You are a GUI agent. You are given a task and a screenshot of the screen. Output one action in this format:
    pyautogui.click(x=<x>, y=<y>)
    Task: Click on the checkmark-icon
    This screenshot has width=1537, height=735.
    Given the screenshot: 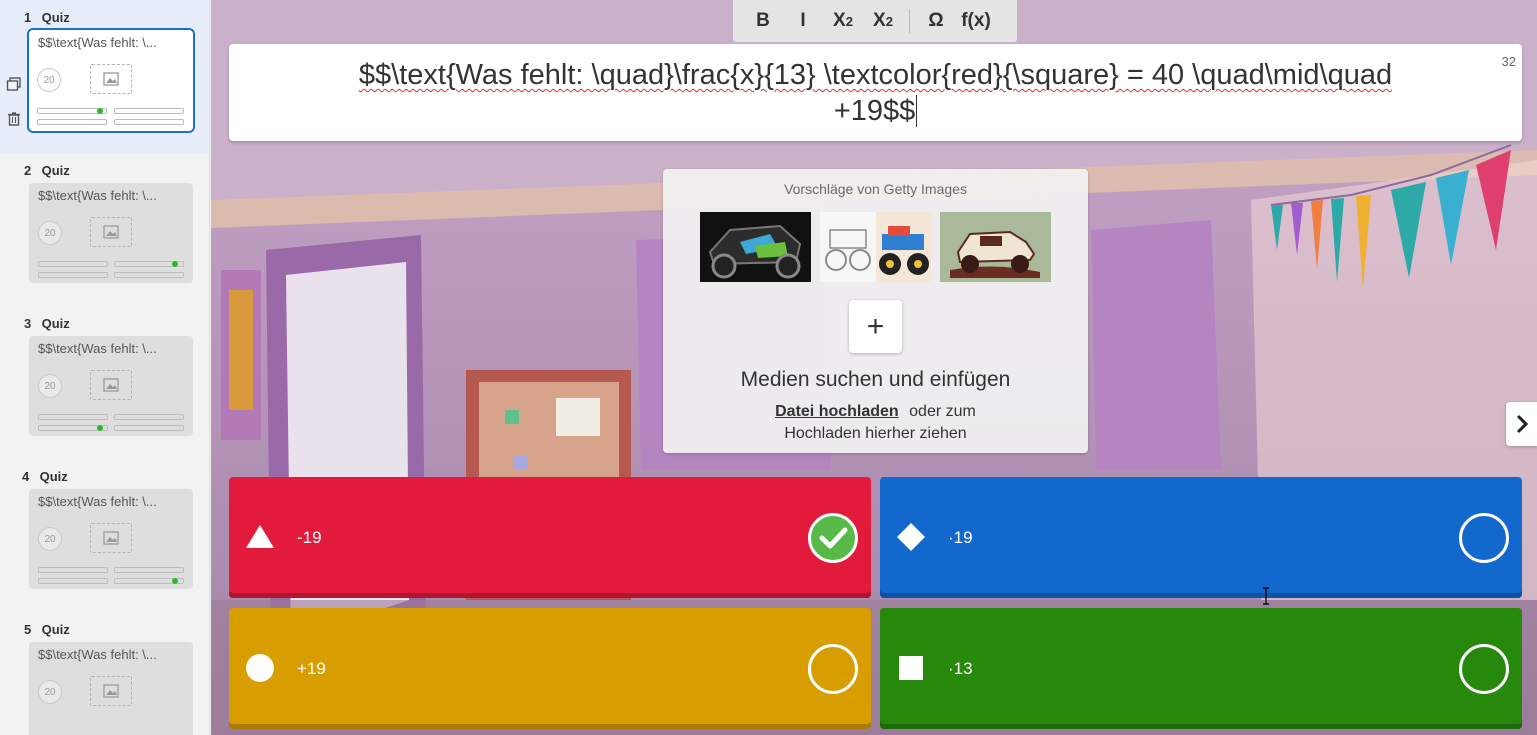 What is the action you would take?
    pyautogui.click(x=833, y=538)
    